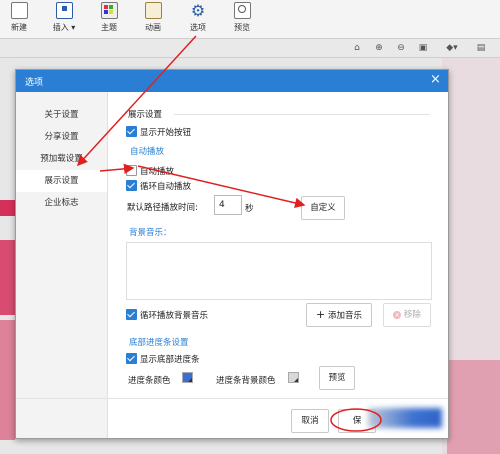  What do you see at coordinates (131, 314) in the screenshot?
I see `loop-bg-music-checkbox` at bounding box center [131, 314].